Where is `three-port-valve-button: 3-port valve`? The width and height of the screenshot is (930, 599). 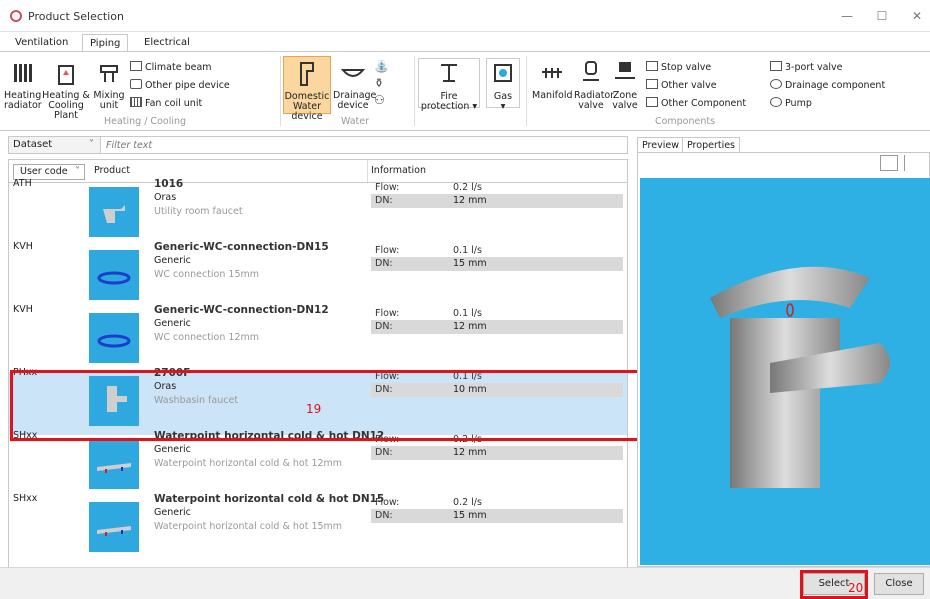 three-port-valve-button: 3-port valve is located at coordinates (806, 67).